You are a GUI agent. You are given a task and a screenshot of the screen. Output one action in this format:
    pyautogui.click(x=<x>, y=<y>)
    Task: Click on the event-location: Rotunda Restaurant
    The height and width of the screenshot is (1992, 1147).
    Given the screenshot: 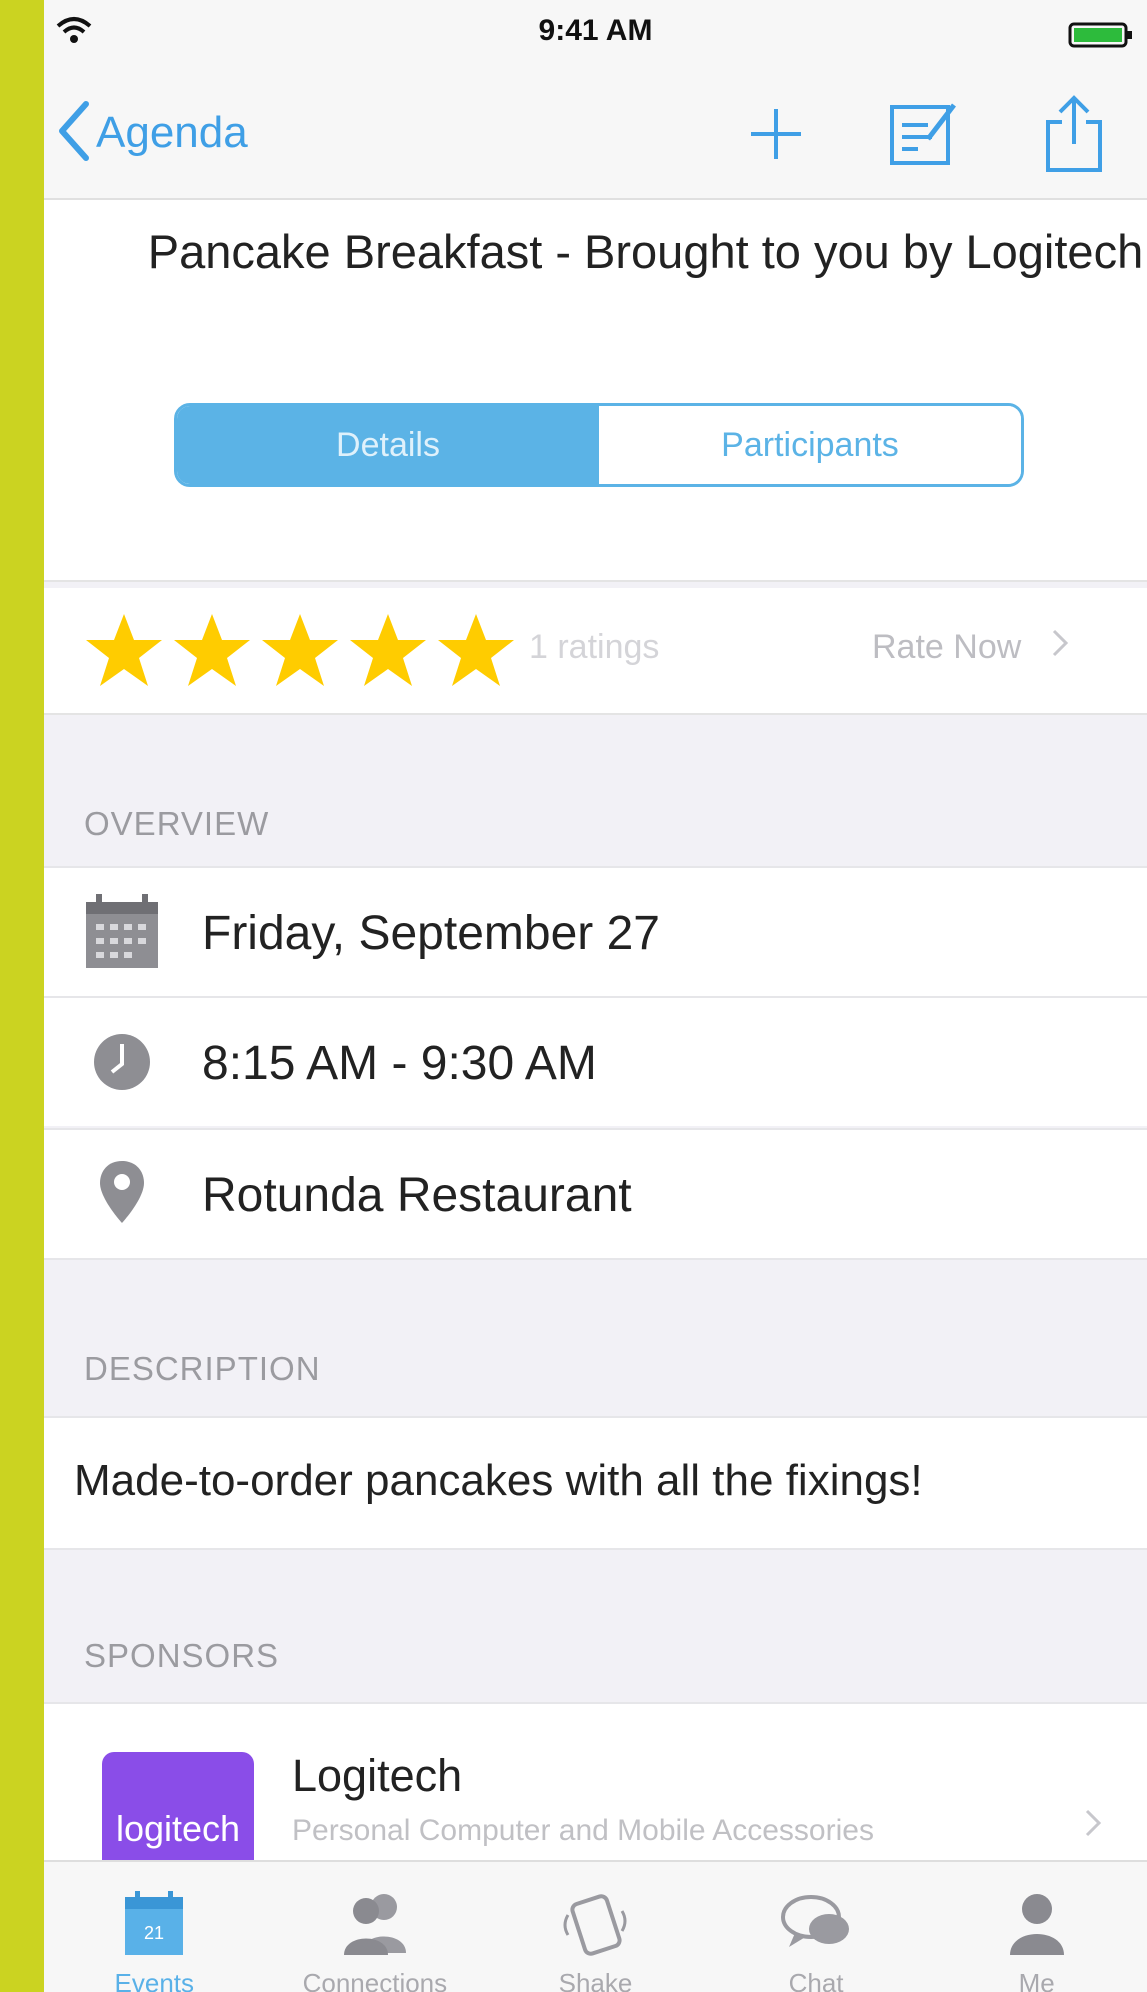 What is the action you would take?
    pyautogui.click(x=417, y=1195)
    